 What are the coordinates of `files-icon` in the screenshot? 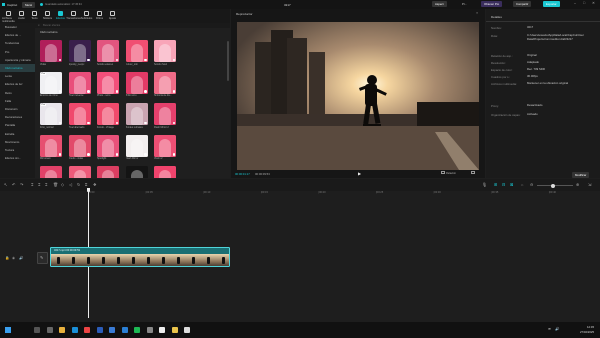 It's located at (62, 330).